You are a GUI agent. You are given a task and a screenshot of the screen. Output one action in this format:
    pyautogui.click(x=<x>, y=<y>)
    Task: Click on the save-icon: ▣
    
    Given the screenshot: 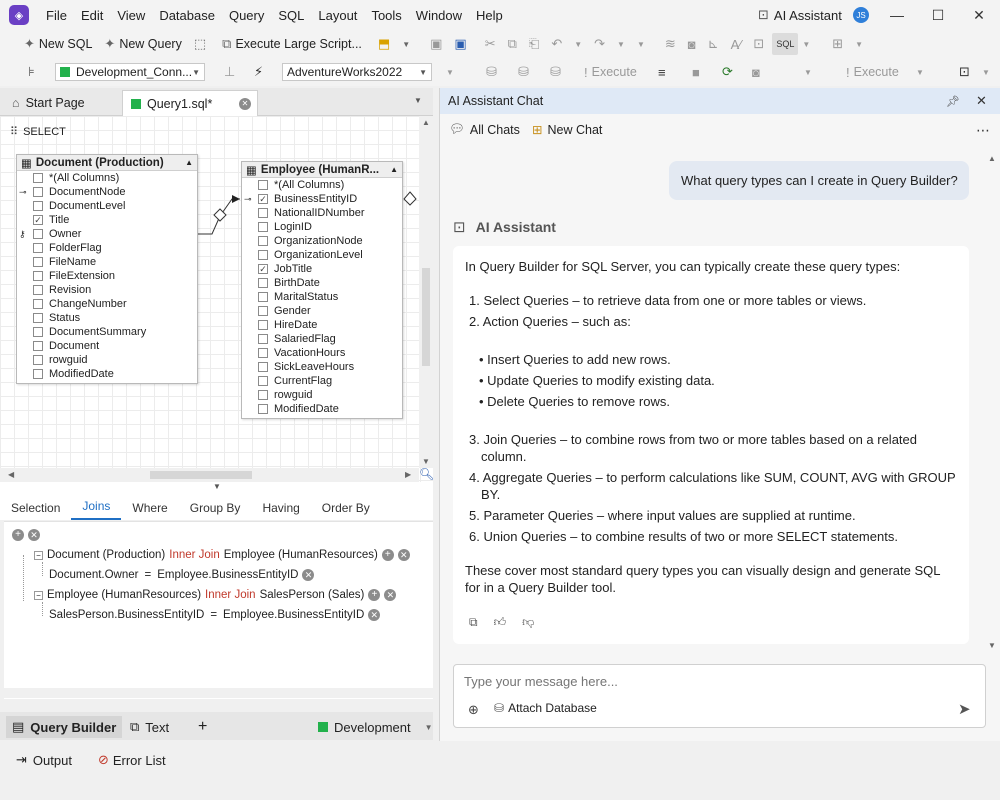 What is the action you would take?
    pyautogui.click(x=438, y=44)
    